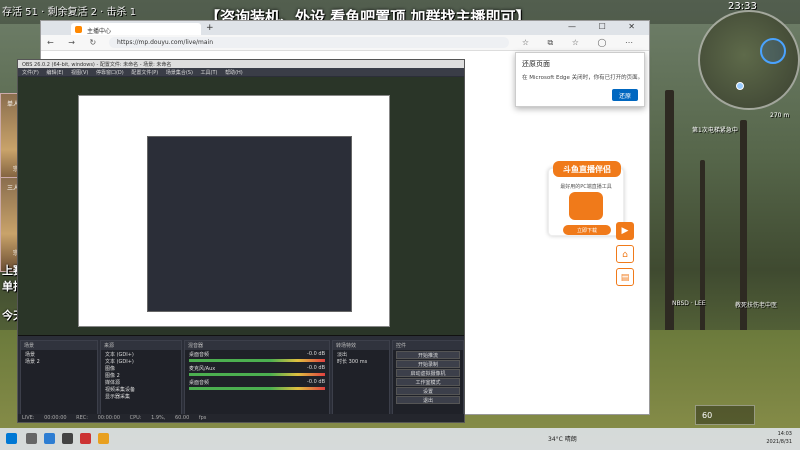 The image size is (800, 450). What do you see at coordinates (59, 354) in the screenshot?
I see `scene-item: 场景` at bounding box center [59, 354].